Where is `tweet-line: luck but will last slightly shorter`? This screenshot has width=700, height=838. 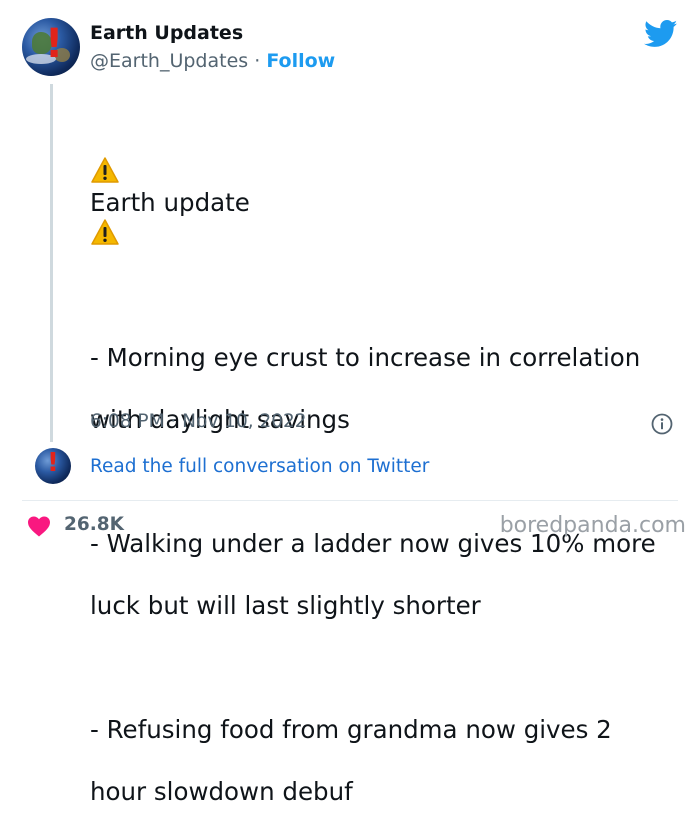 tweet-line: luck but will last slightly shorter is located at coordinates (285, 605).